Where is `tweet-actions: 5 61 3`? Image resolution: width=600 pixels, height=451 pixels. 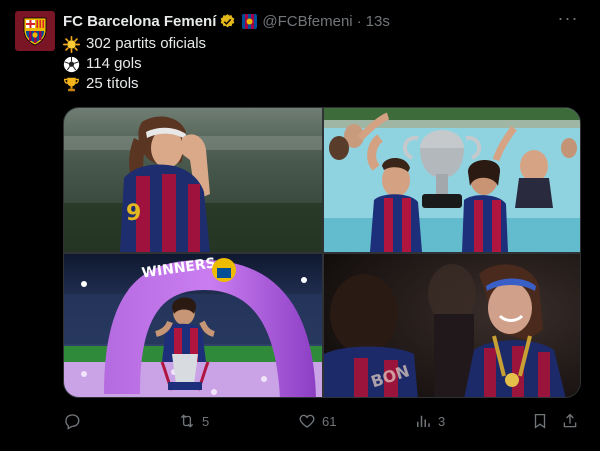 tweet-actions: 5 61 3 is located at coordinates (323, 421).